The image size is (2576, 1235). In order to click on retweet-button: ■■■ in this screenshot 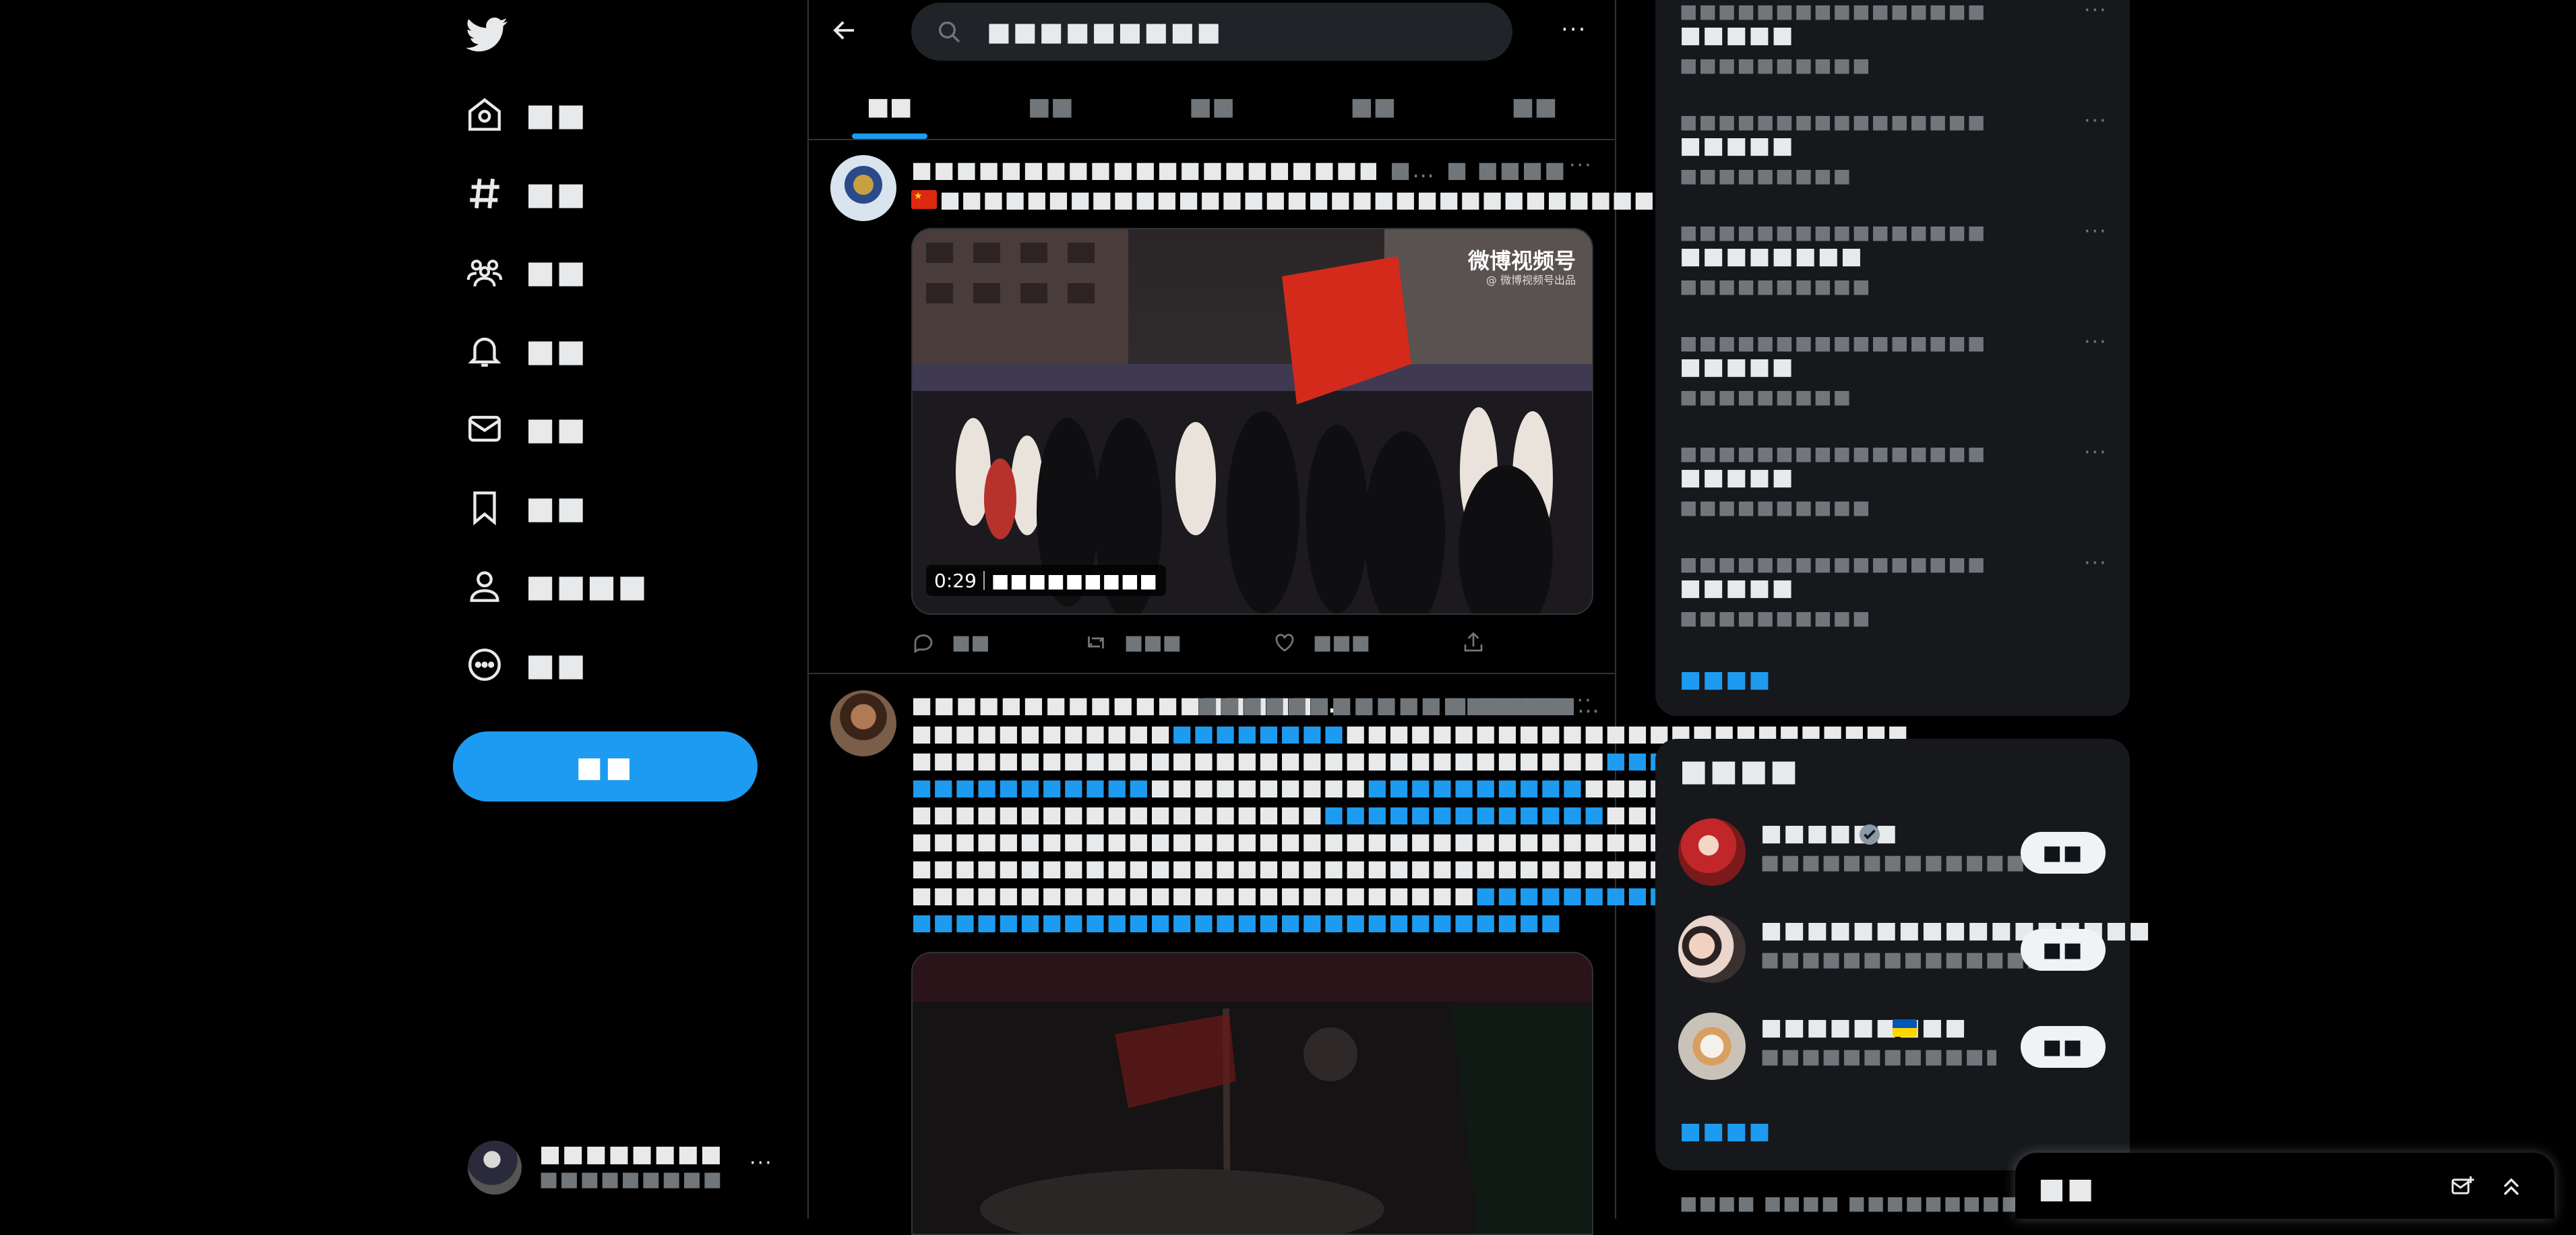, I will do `click(1178, 642)`.